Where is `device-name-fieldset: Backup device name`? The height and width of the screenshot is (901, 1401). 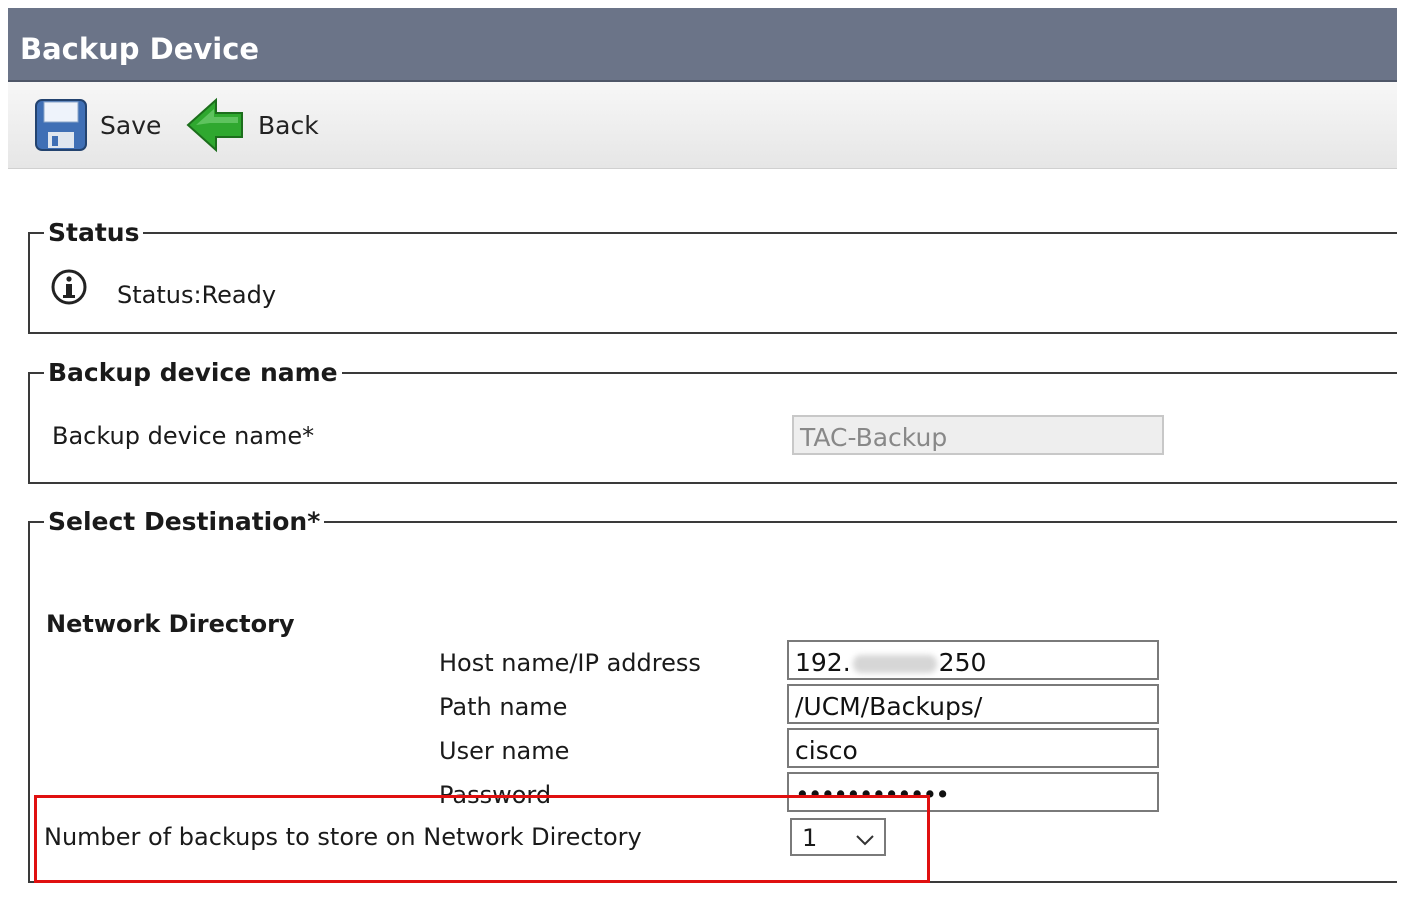 device-name-fieldset: Backup device name is located at coordinates (712, 421).